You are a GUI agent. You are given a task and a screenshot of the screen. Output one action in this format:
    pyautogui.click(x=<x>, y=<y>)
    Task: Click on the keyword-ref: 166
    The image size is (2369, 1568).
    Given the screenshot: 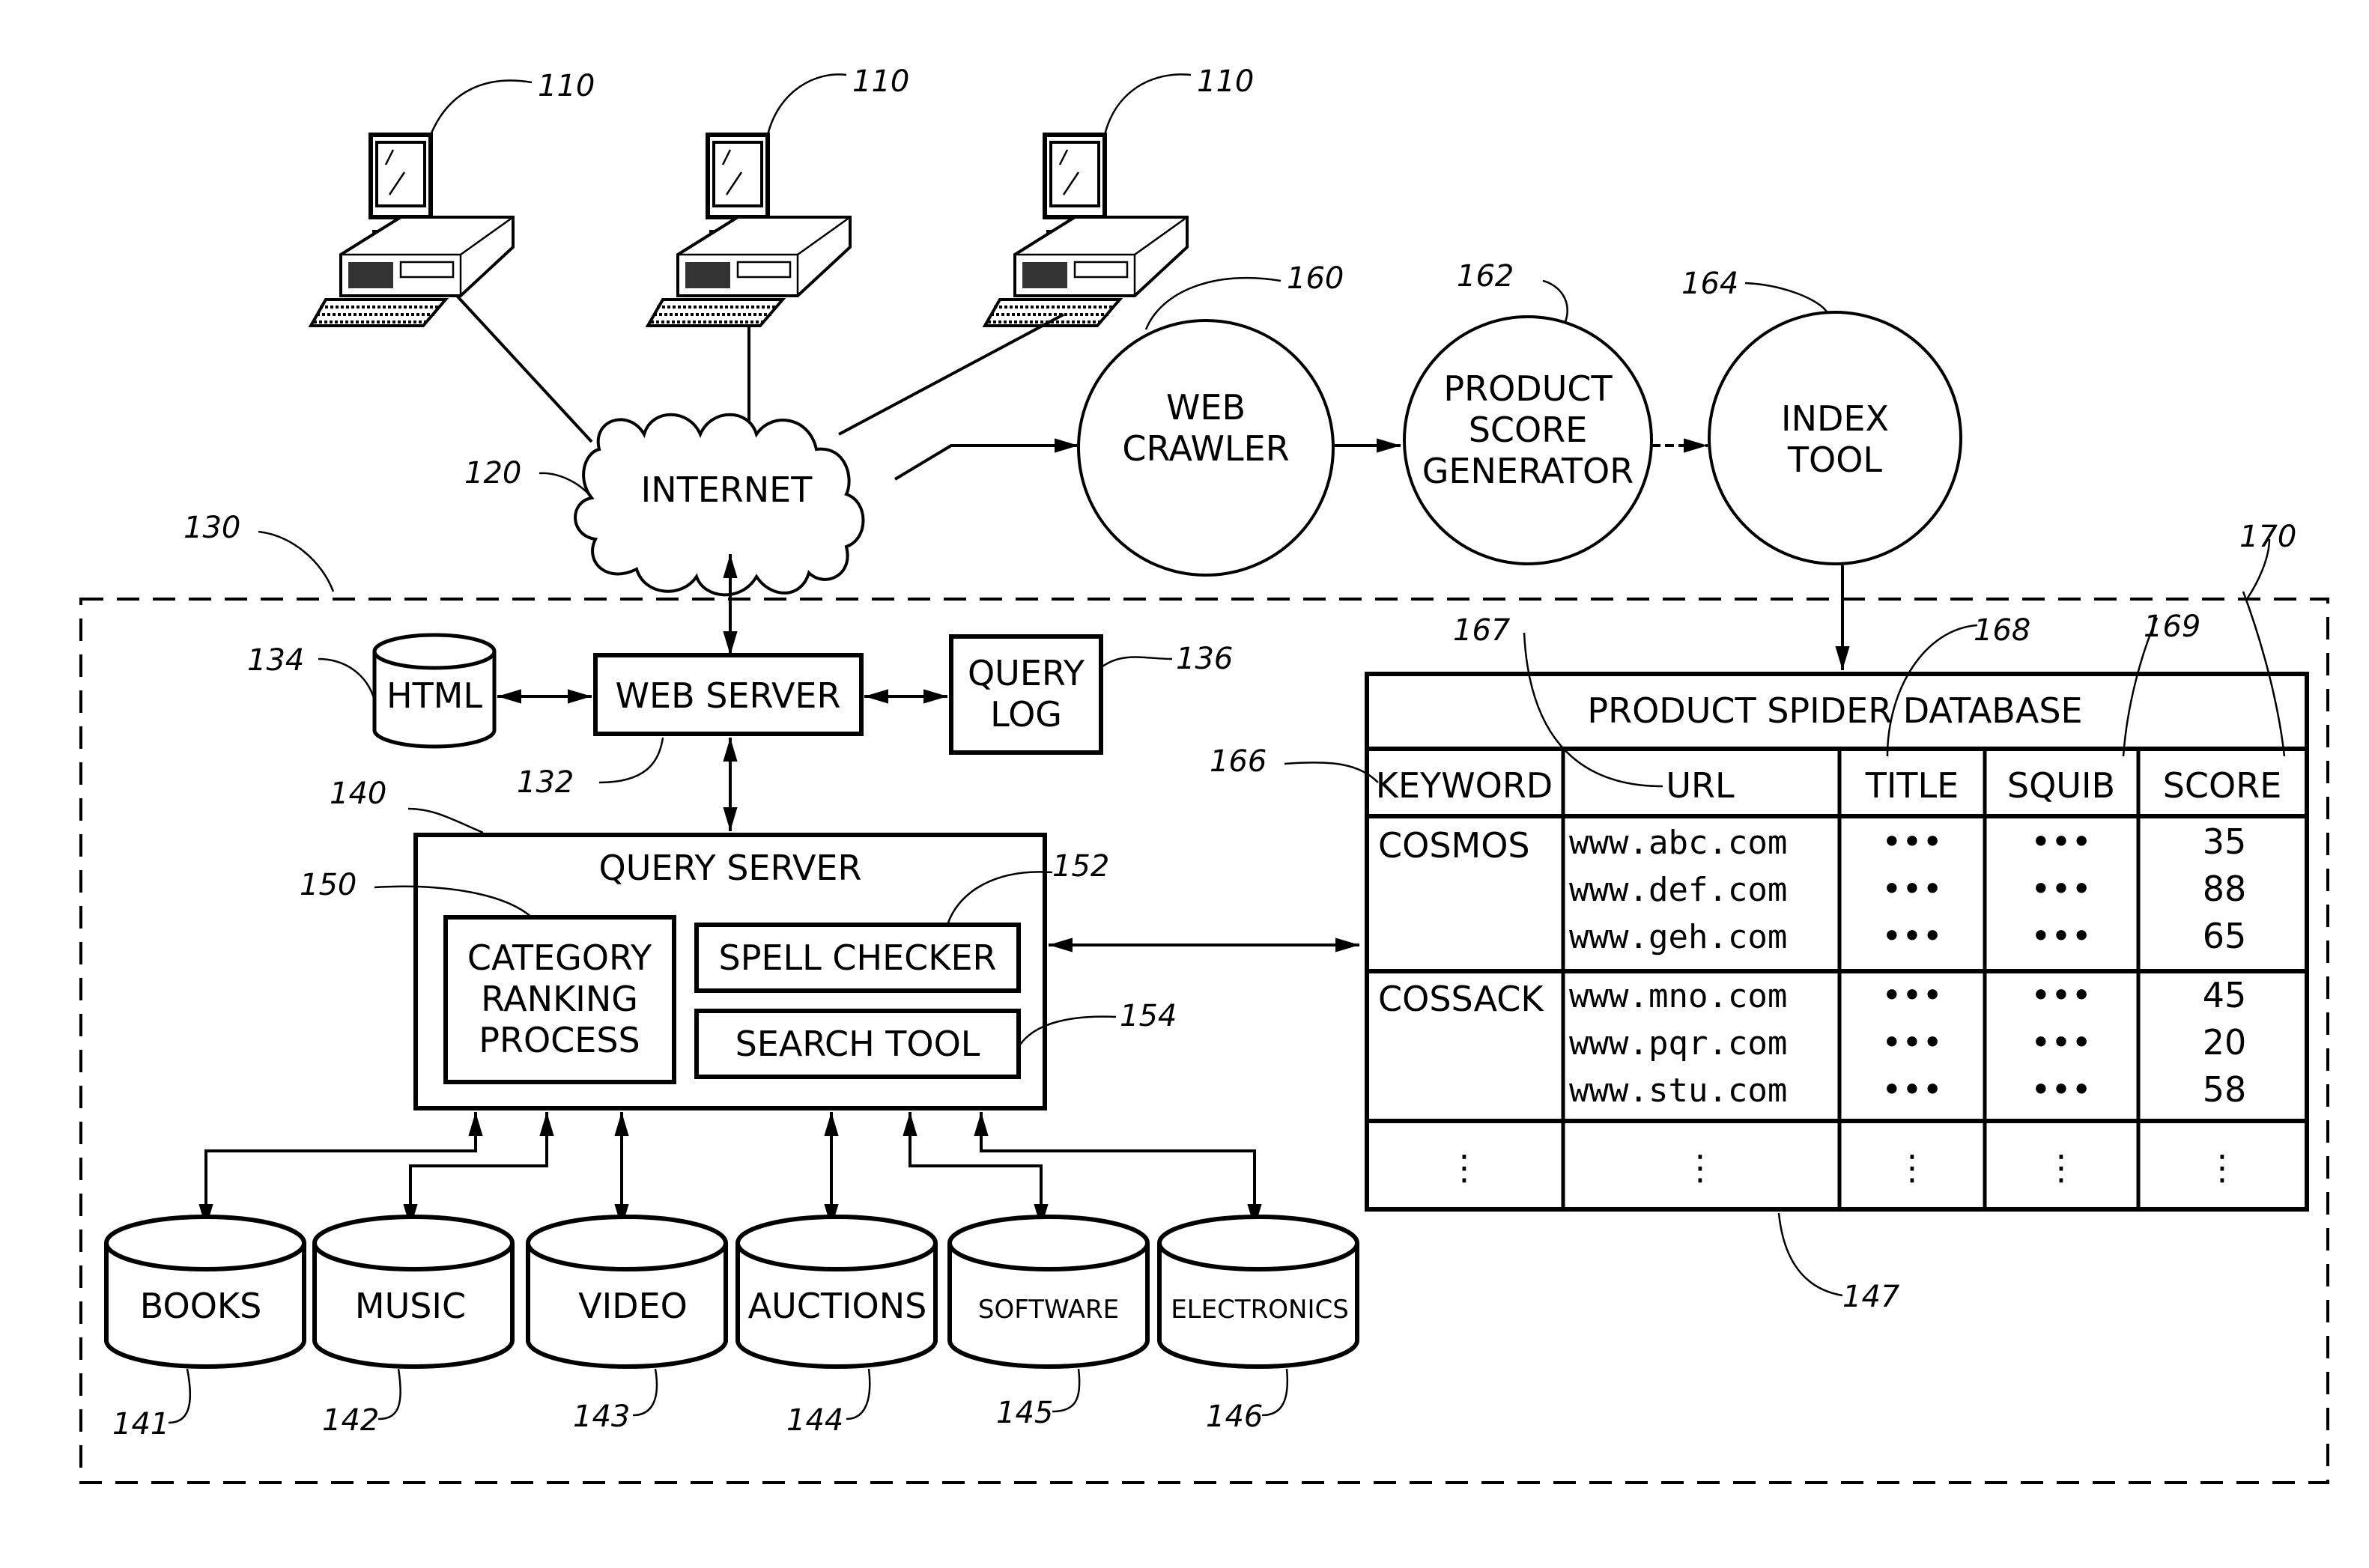 What is the action you would take?
    pyautogui.click(x=1238, y=761)
    